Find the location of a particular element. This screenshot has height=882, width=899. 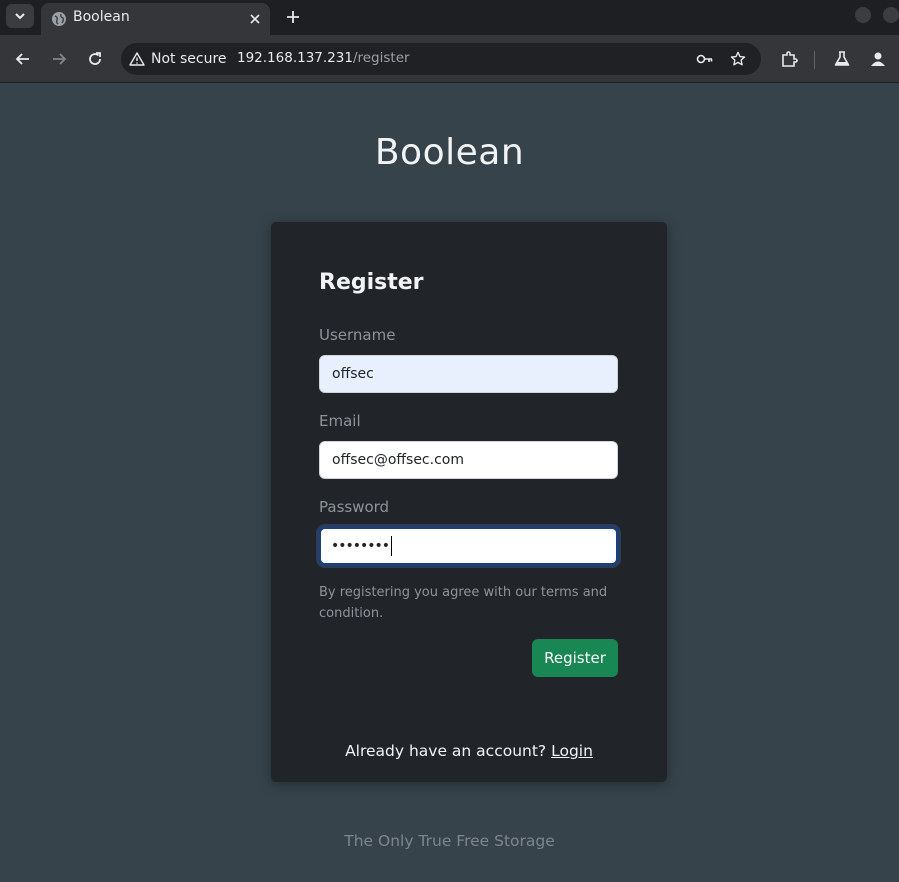

password-field is located at coordinates (468, 546).